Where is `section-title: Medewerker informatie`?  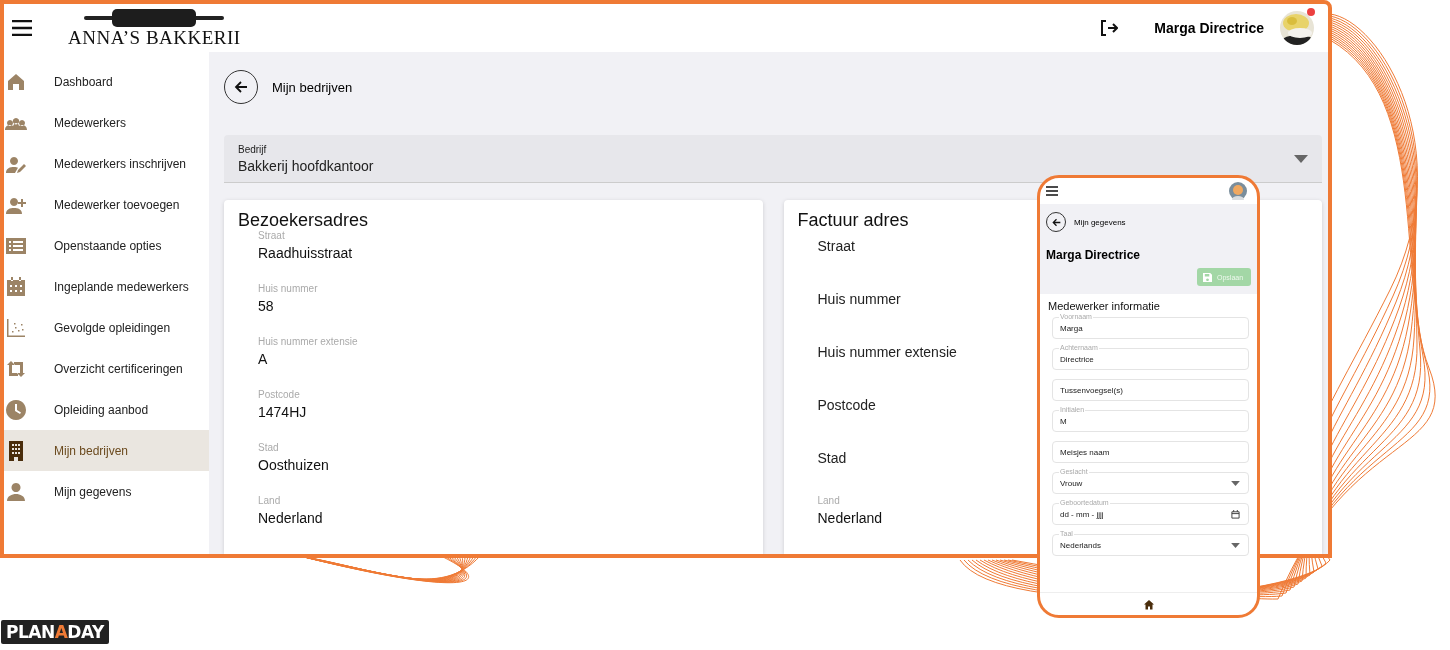 section-title: Medewerker informatie is located at coordinates (1104, 306).